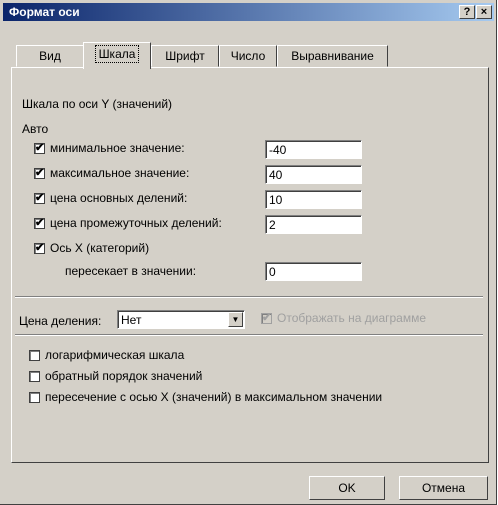 This screenshot has width=498, height=505. I want to click on show-on-chart-label: Отображать на диаграмме, so click(352, 318).